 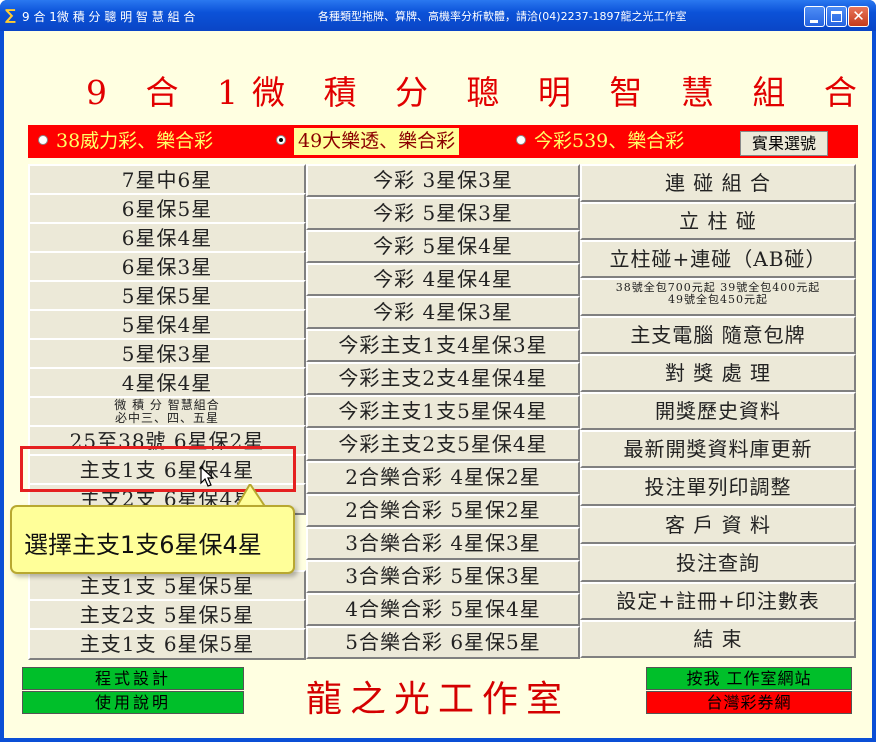 I want to click on tab-label: 49大樂透、樂合彩, so click(x=377, y=141).